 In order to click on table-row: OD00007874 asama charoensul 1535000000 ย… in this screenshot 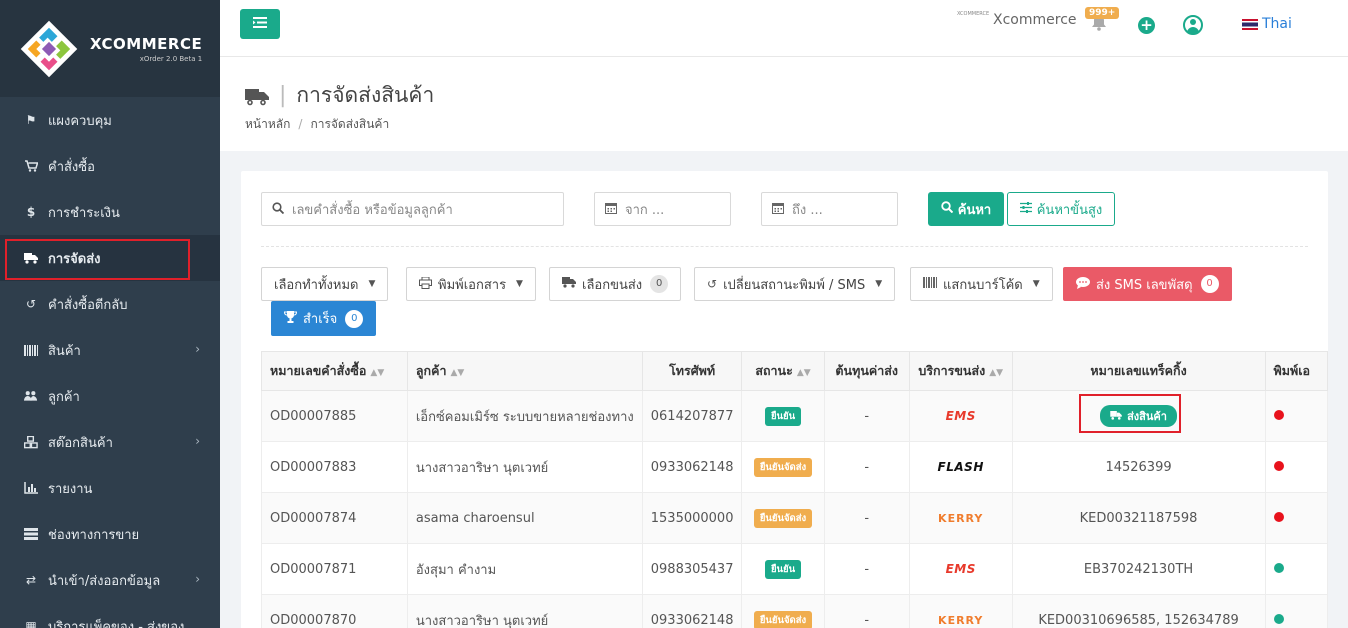, I will do `click(794, 518)`.